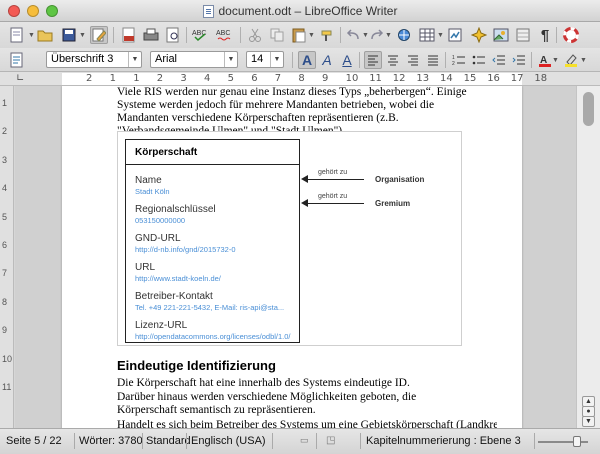 This screenshot has height=454, width=600. What do you see at coordinates (7, 257) in the screenshot?
I see `vertical-ruler: 1 2 3 4 5 6 7 8 9 10 11` at bounding box center [7, 257].